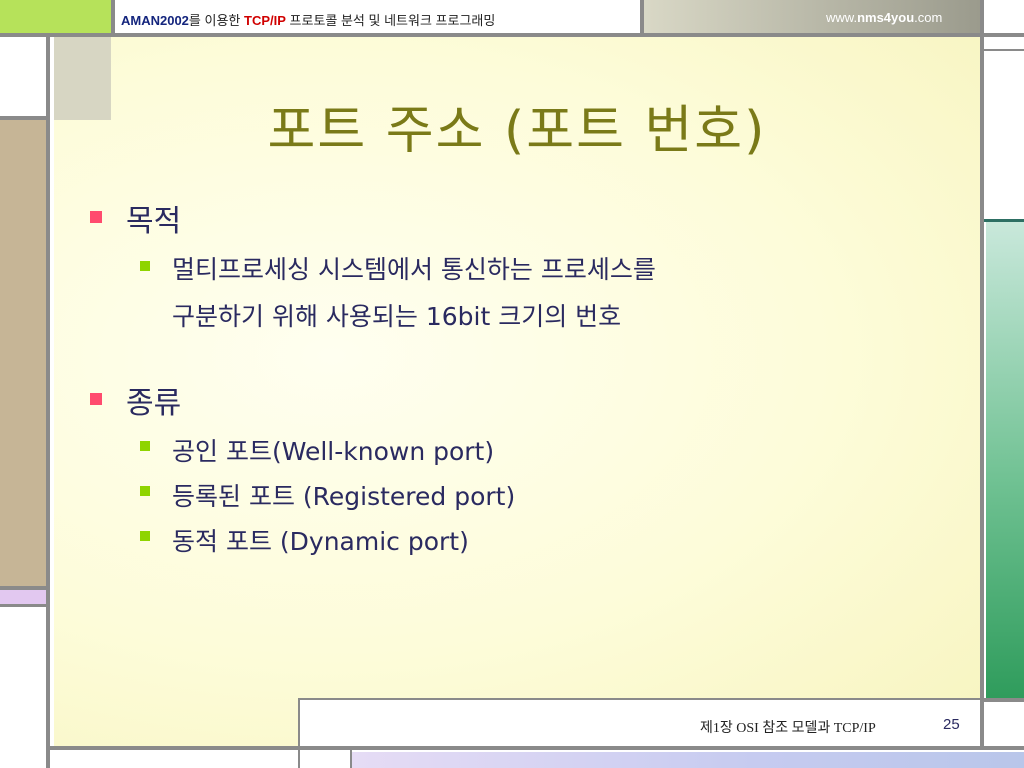  What do you see at coordinates (23, 355) in the screenshot?
I see `left-tan-strip` at bounding box center [23, 355].